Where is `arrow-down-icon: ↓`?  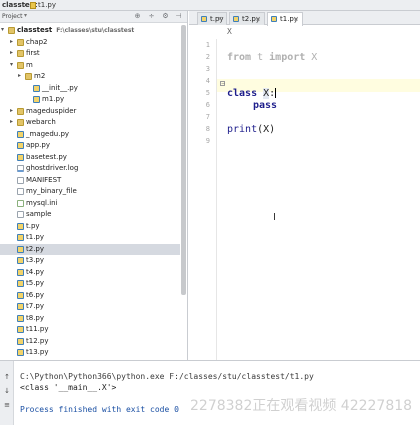 arrow-down-icon: ↓ is located at coordinates (7, 391).